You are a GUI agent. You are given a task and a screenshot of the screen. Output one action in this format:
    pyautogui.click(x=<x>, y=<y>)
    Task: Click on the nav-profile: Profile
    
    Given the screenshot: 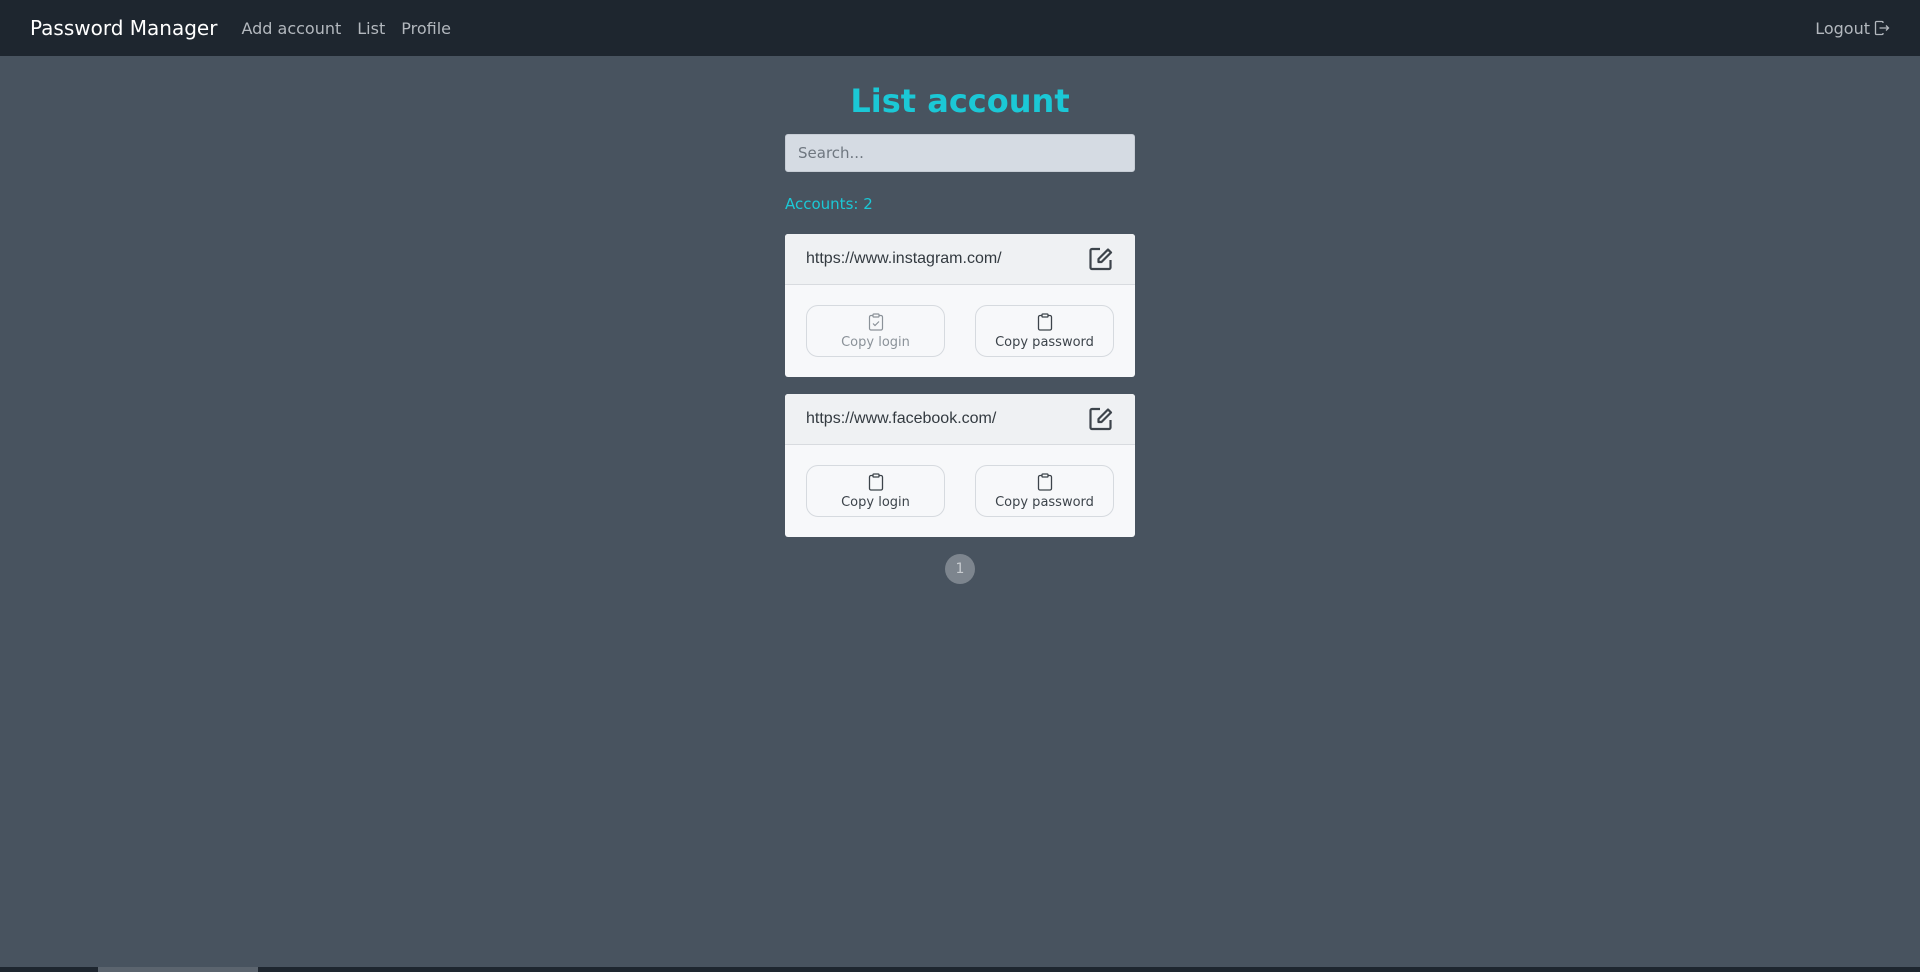 What is the action you would take?
    pyautogui.click(x=426, y=28)
    